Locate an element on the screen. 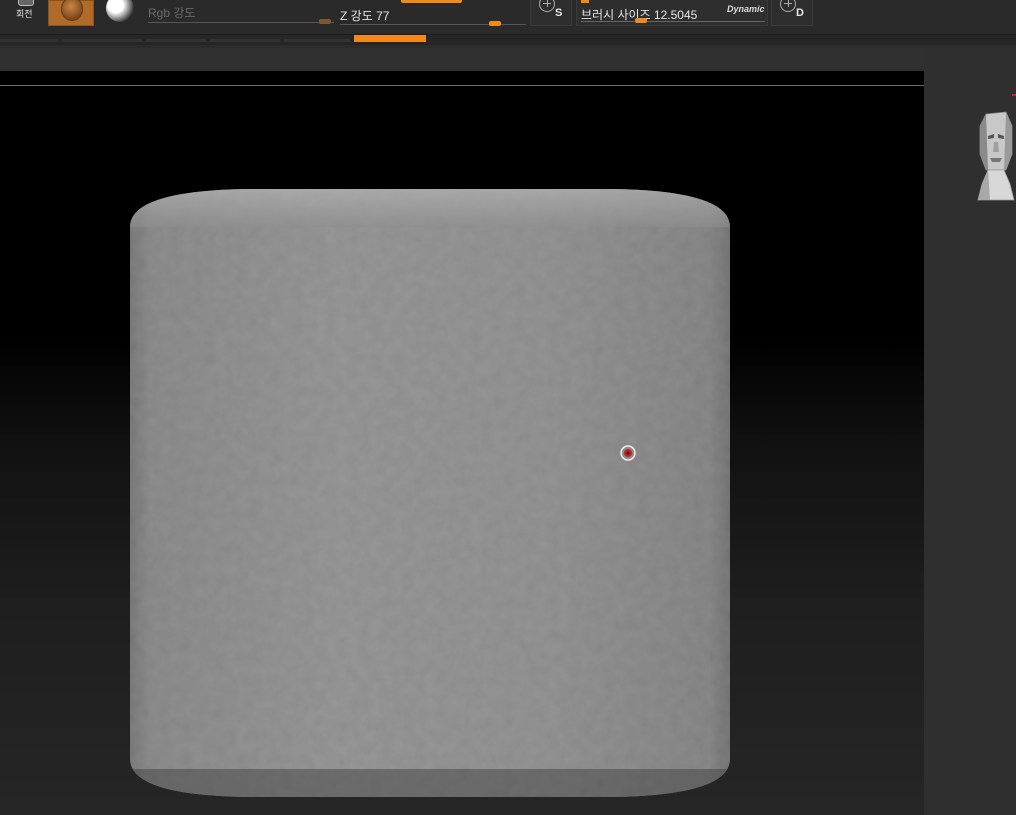  d-button: D is located at coordinates (792, 13).